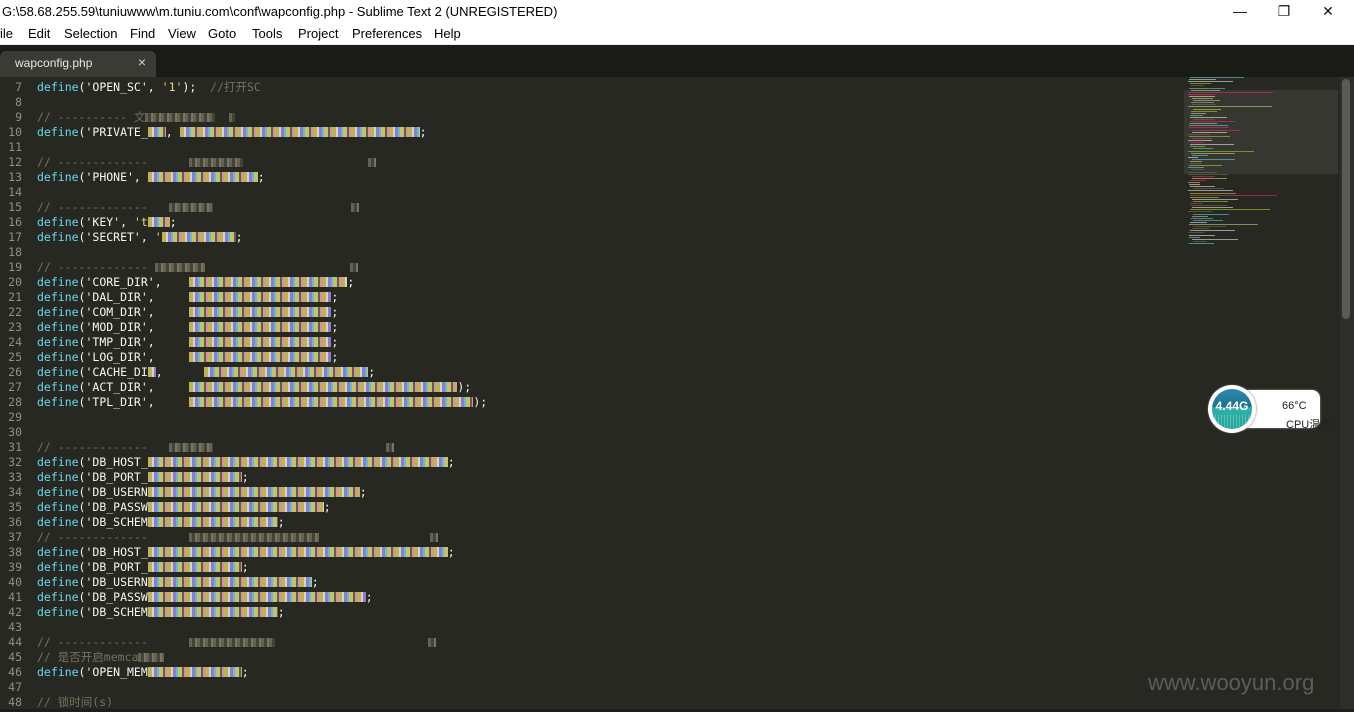  I want to click on code-line: 36 define('DB_SCHEM;, so click(590, 522).